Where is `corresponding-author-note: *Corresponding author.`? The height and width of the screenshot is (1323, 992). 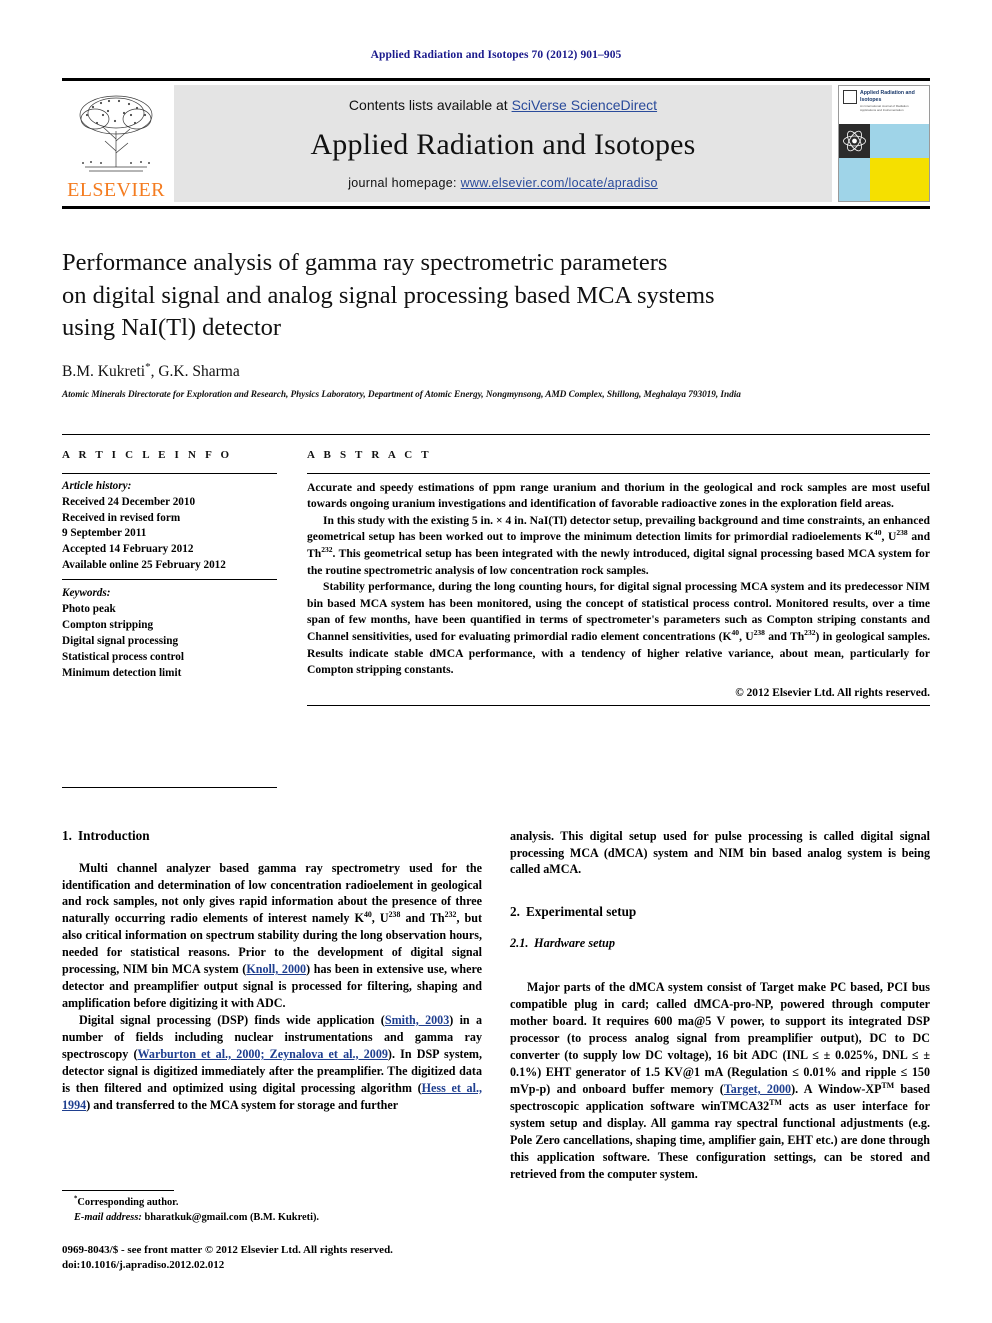
corresponding-author-note: *Corresponding author. is located at coordinates (272, 1202).